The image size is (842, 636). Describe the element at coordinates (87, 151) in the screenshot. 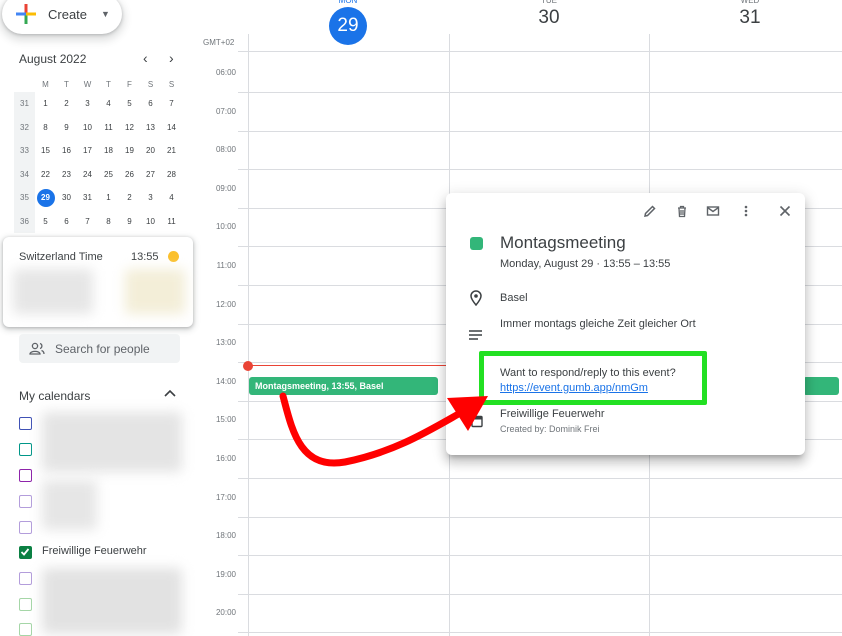

I see `mini-calendar-day: 17` at that location.